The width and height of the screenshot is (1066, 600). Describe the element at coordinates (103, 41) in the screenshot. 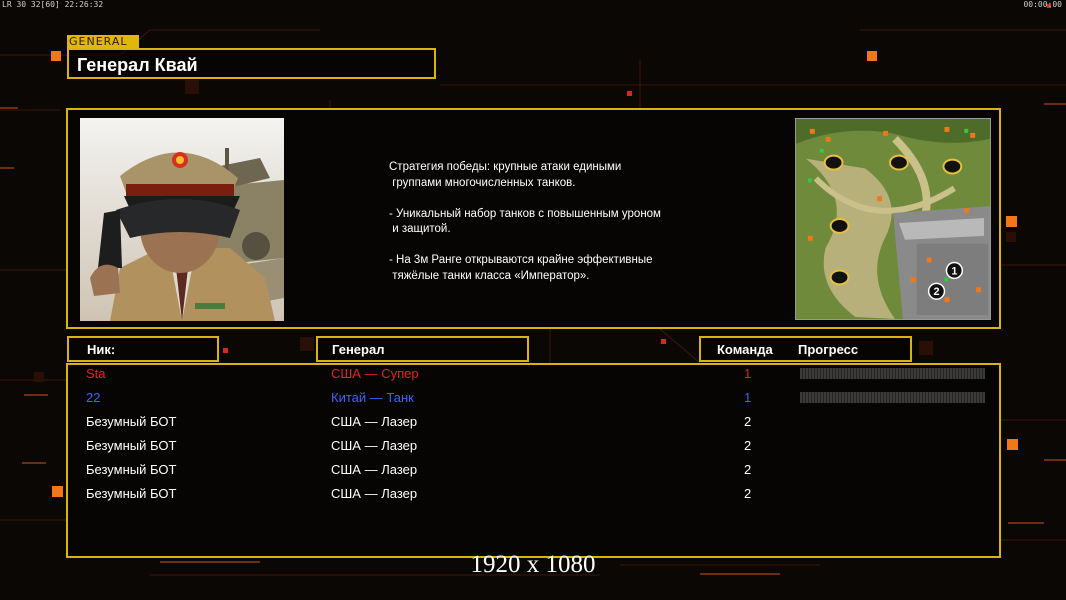

I see `general-tag: GENERAL` at that location.